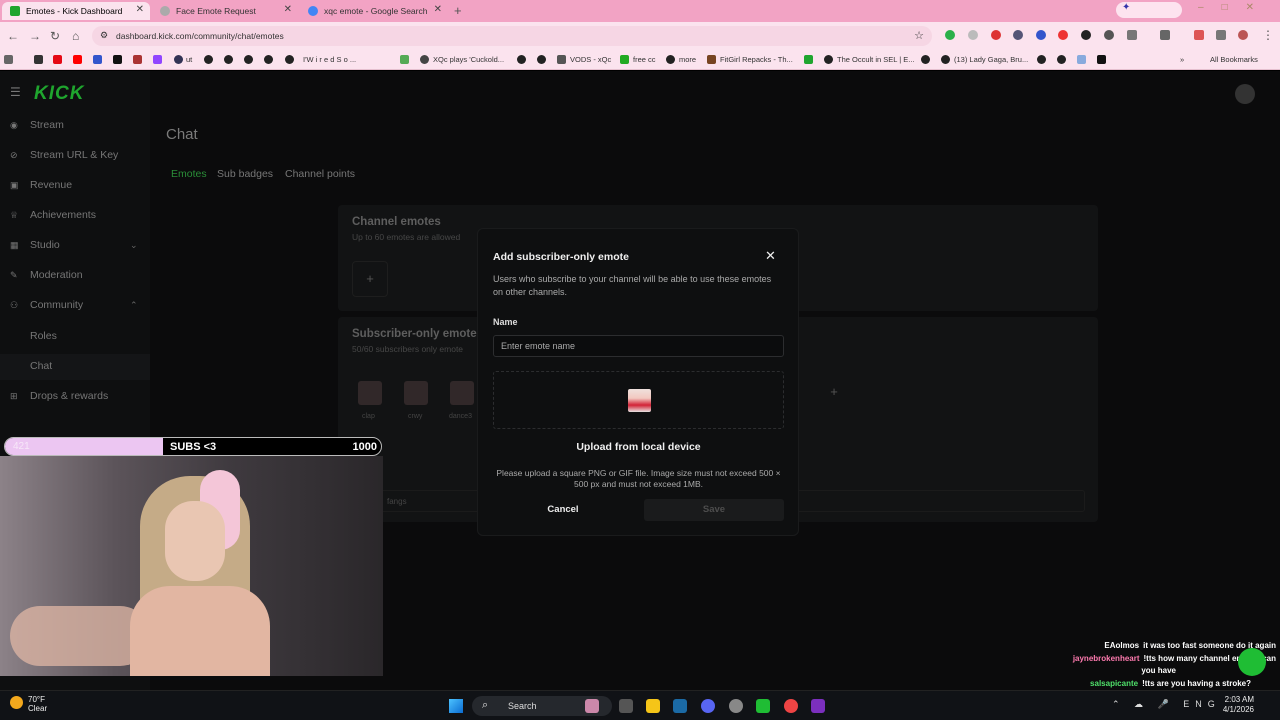 Image resolution: width=1280 pixels, height=720 pixels. Describe the element at coordinates (1182, 59) in the screenshot. I see `more-bookmarks-icon: »` at that location.